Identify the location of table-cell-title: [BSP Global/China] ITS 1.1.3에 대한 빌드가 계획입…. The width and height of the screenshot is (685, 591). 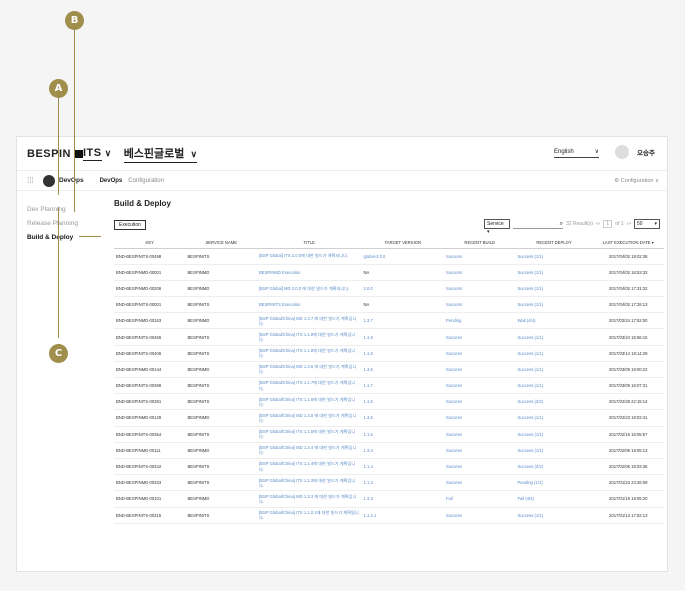
(309, 483).